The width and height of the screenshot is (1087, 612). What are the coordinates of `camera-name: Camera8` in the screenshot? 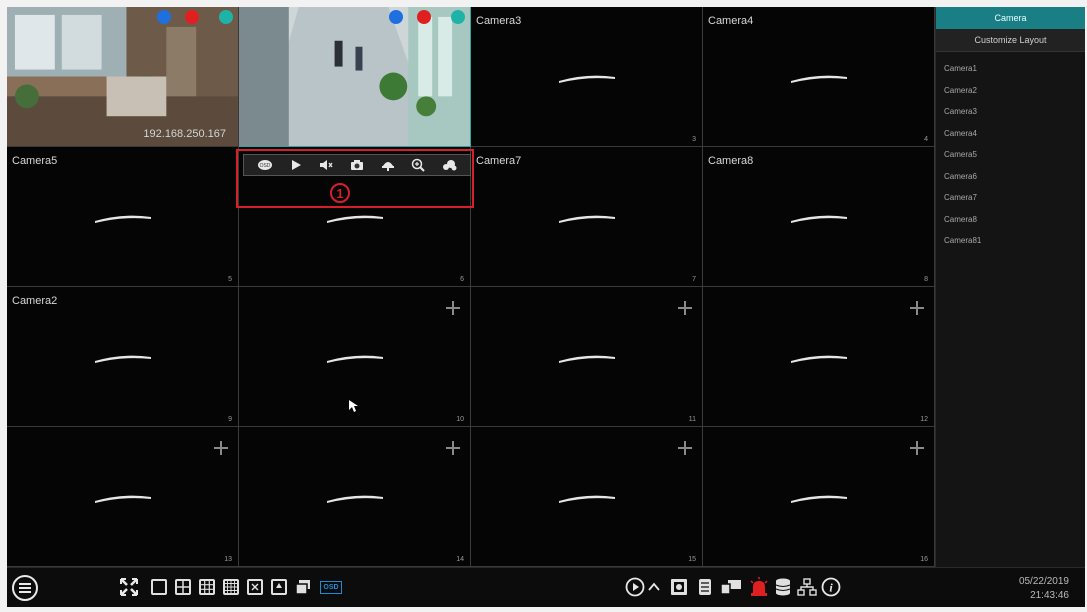 It's located at (731, 161).